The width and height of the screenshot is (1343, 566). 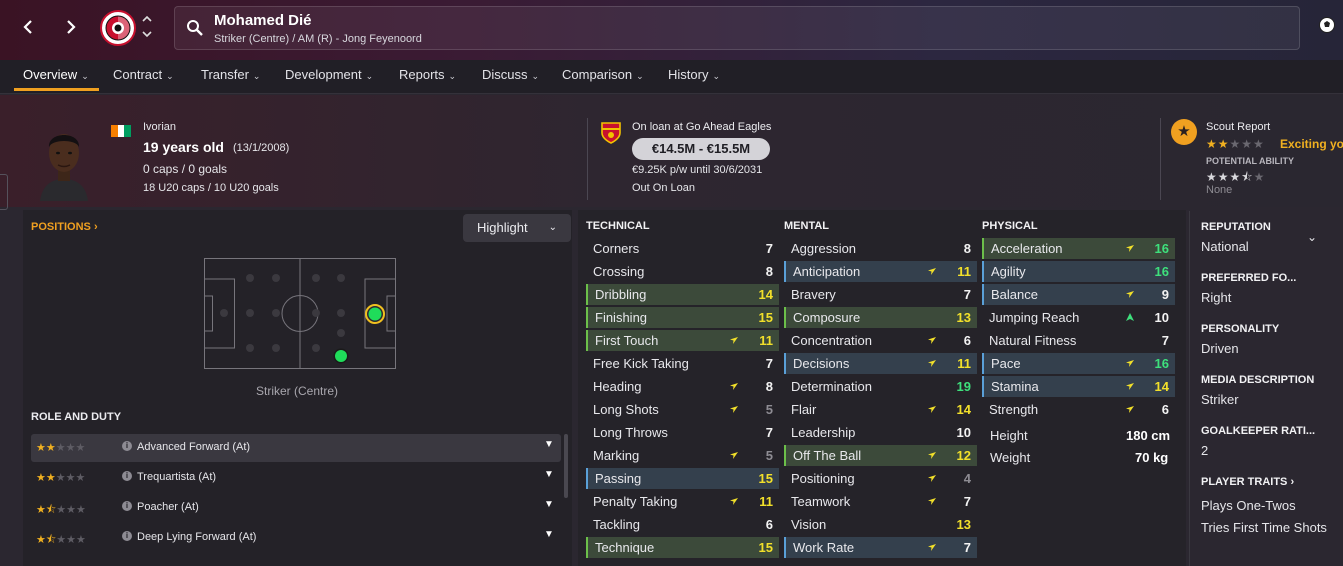 What do you see at coordinates (1327, 27) in the screenshot?
I see `football-icon` at bounding box center [1327, 27].